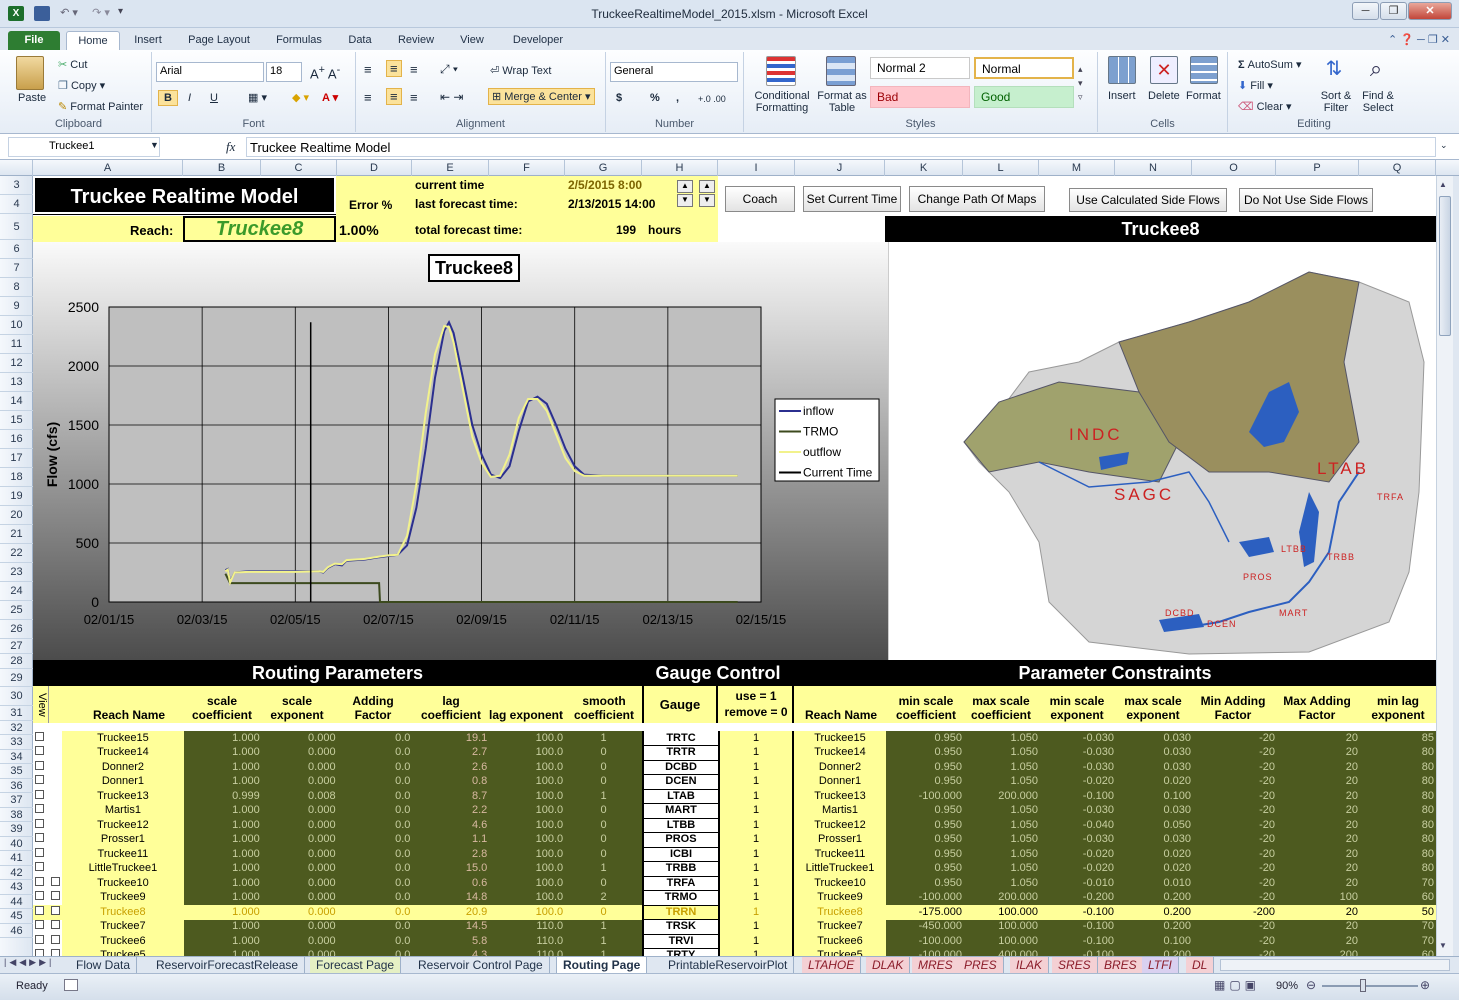 The image size is (1459, 1000). What do you see at coordinates (16, 887) in the screenshot?
I see `row-header: 43` at bounding box center [16, 887].